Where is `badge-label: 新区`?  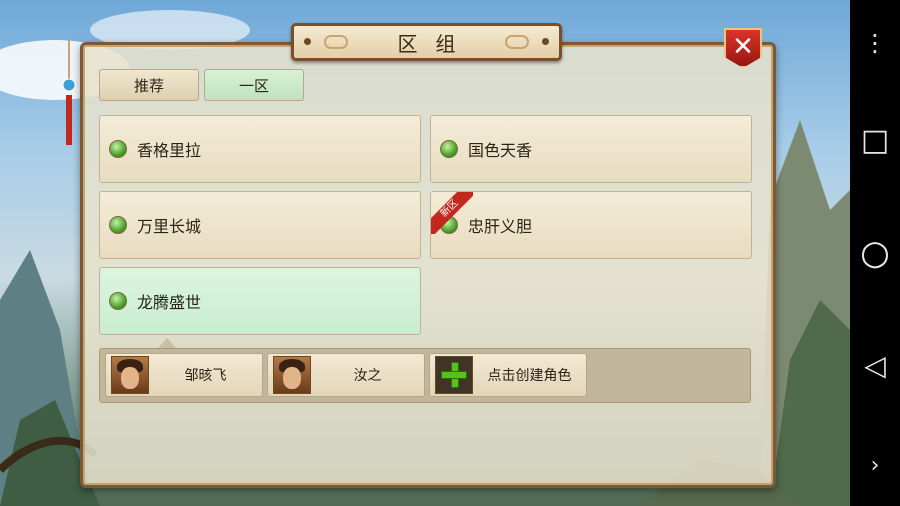
badge-label: 新区 is located at coordinates (452, 213).